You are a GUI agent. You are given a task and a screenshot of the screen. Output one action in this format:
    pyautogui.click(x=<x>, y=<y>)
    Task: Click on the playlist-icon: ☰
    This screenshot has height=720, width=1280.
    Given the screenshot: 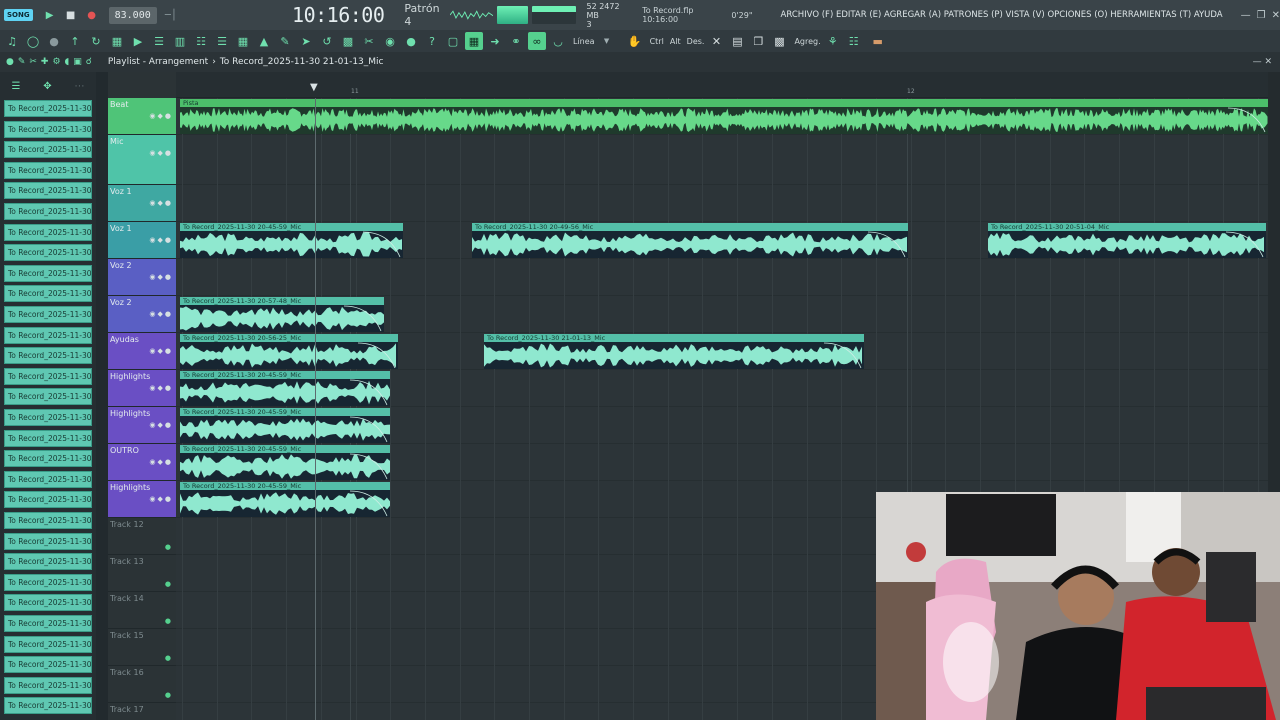 What is the action you would take?
    pyautogui.click(x=159, y=41)
    